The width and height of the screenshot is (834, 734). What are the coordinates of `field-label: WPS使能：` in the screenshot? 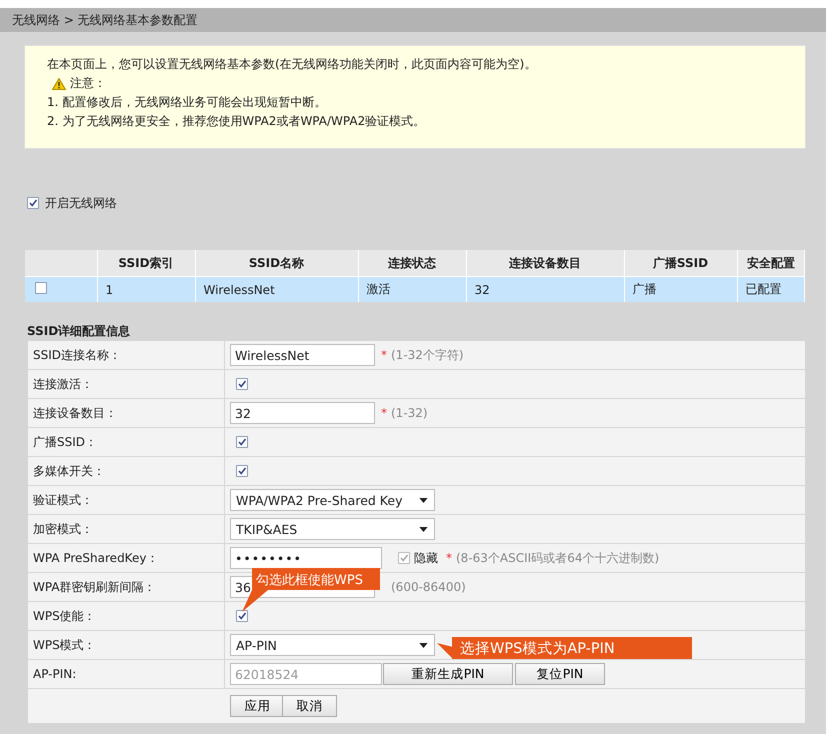 It's located at (64, 616).